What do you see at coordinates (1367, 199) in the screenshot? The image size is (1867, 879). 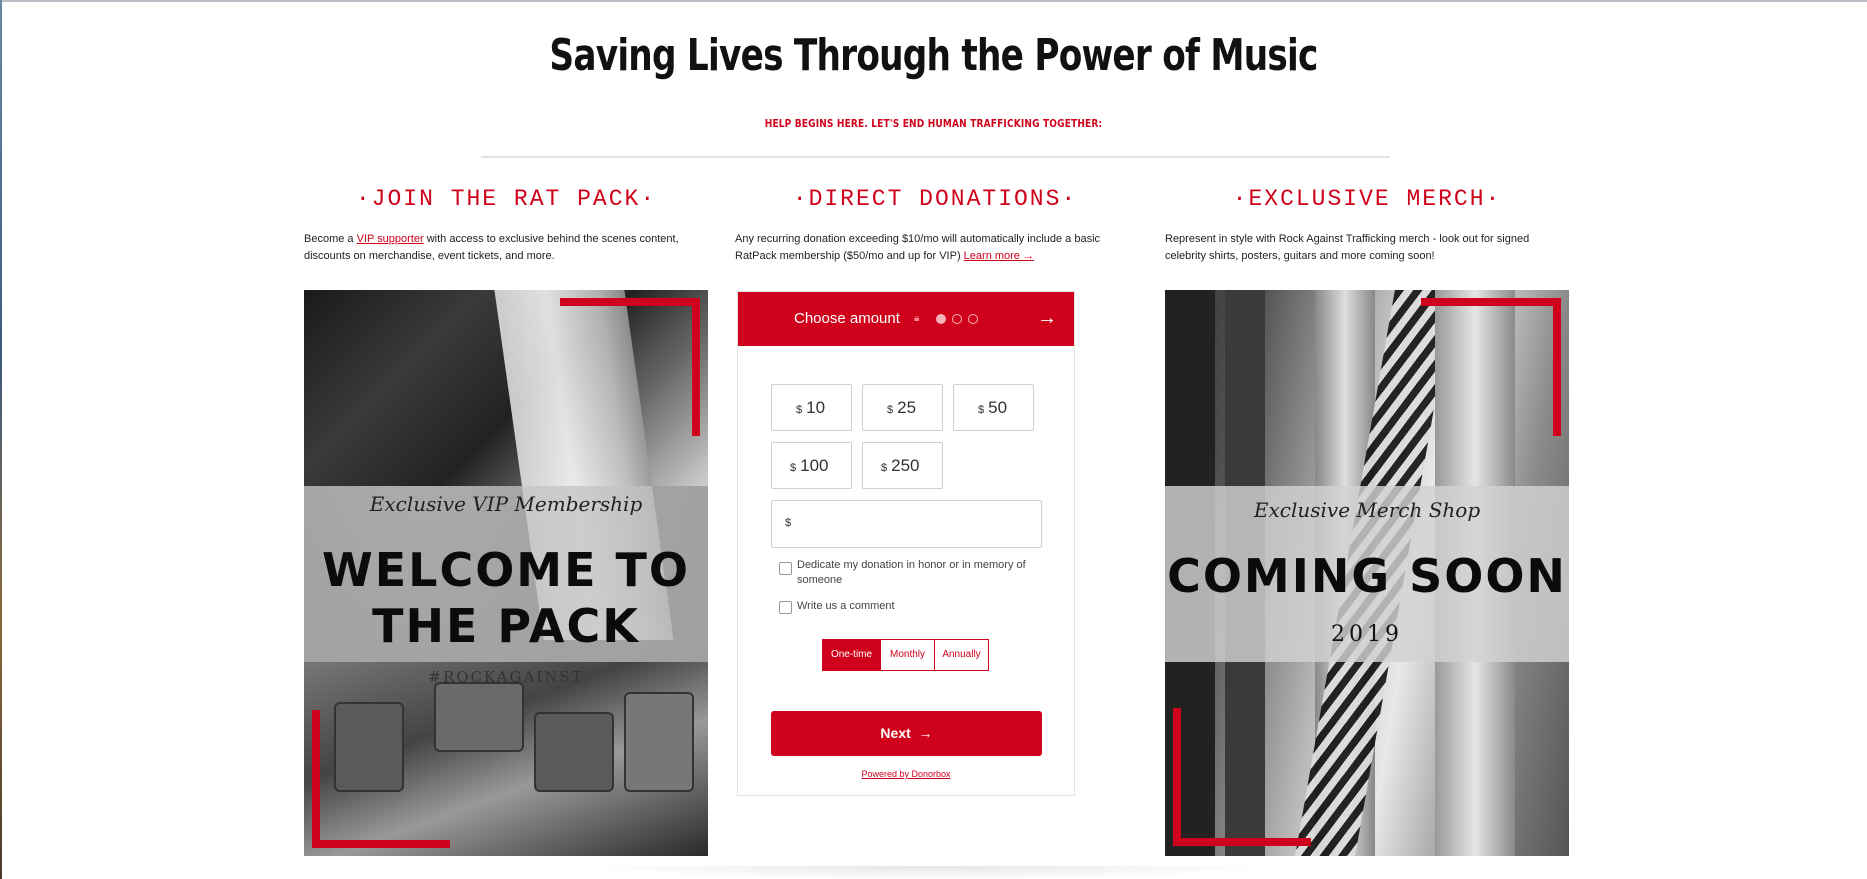 I see `merch-heading: ·EXCLUSIVE MERCH·` at bounding box center [1367, 199].